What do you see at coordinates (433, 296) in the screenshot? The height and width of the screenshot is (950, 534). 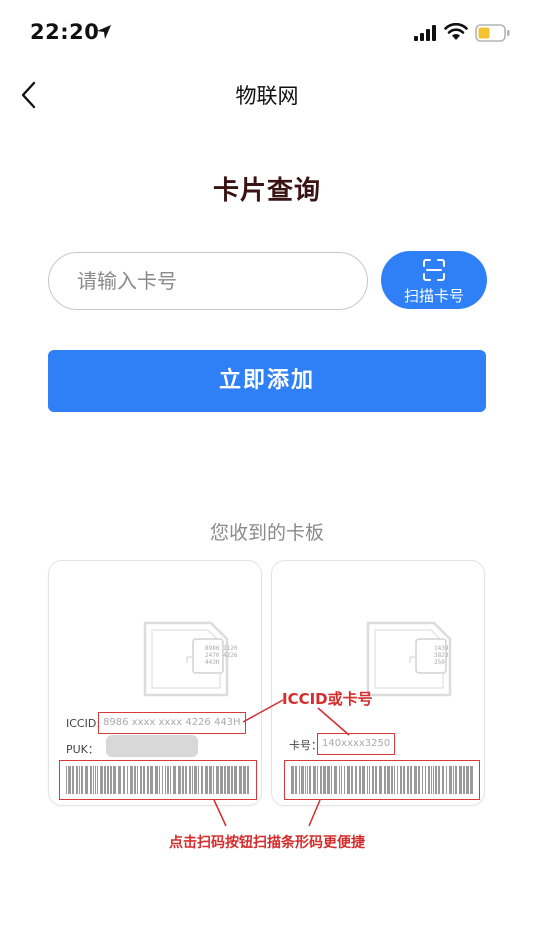 I see `scan-button-label: 扫描卡号` at bounding box center [433, 296].